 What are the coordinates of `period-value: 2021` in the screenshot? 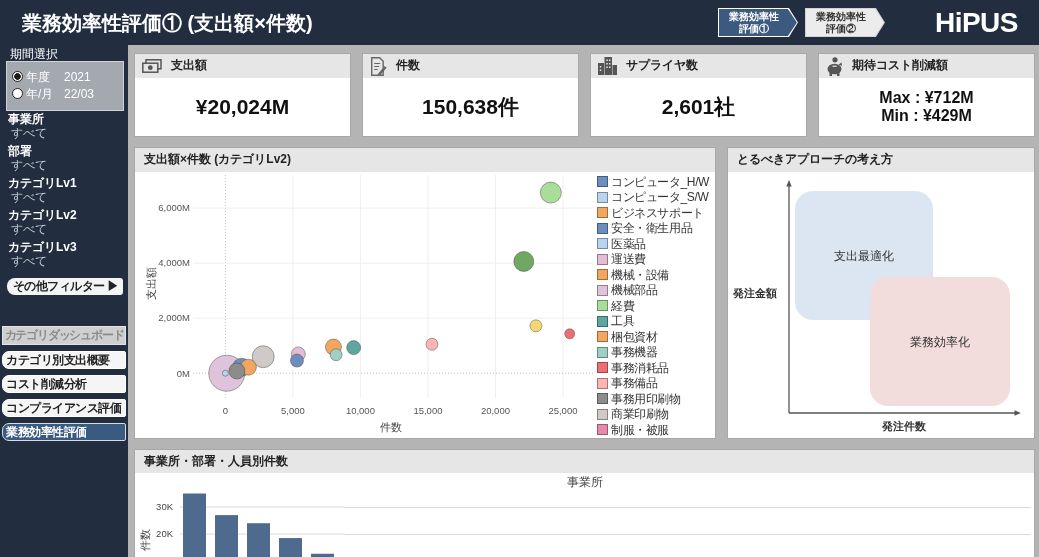 It's located at (77, 76).